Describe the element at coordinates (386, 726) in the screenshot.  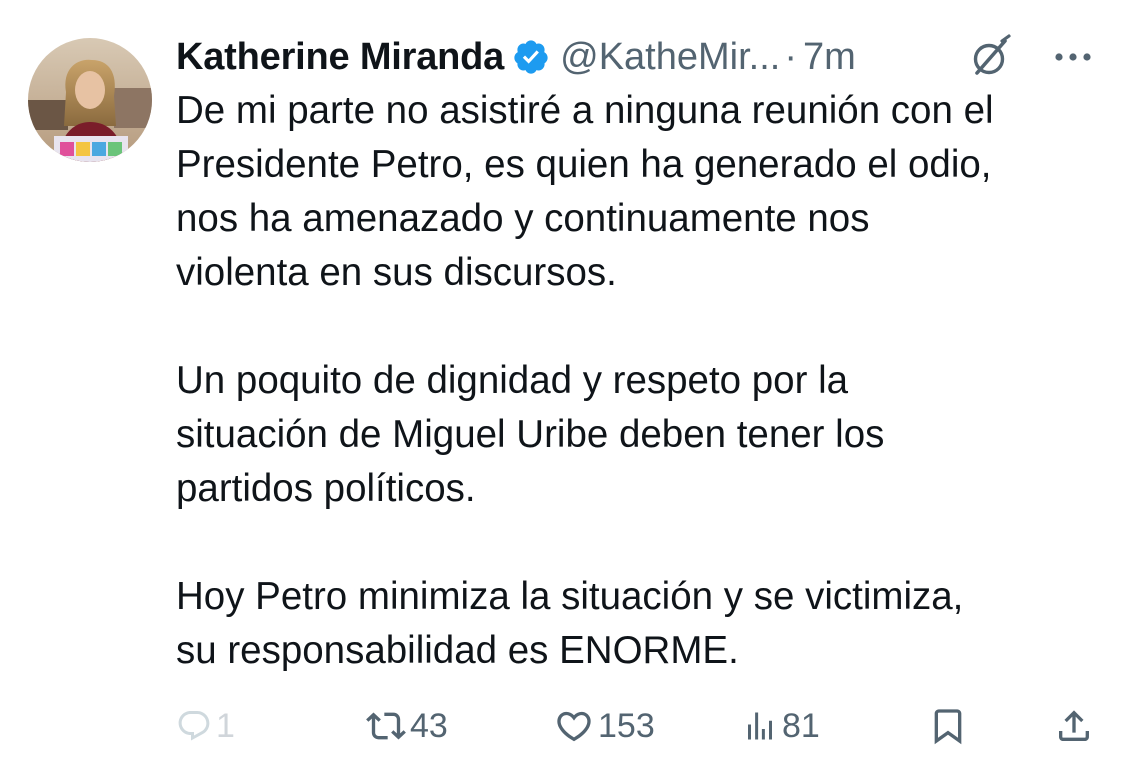
I see `repost-icon` at that location.